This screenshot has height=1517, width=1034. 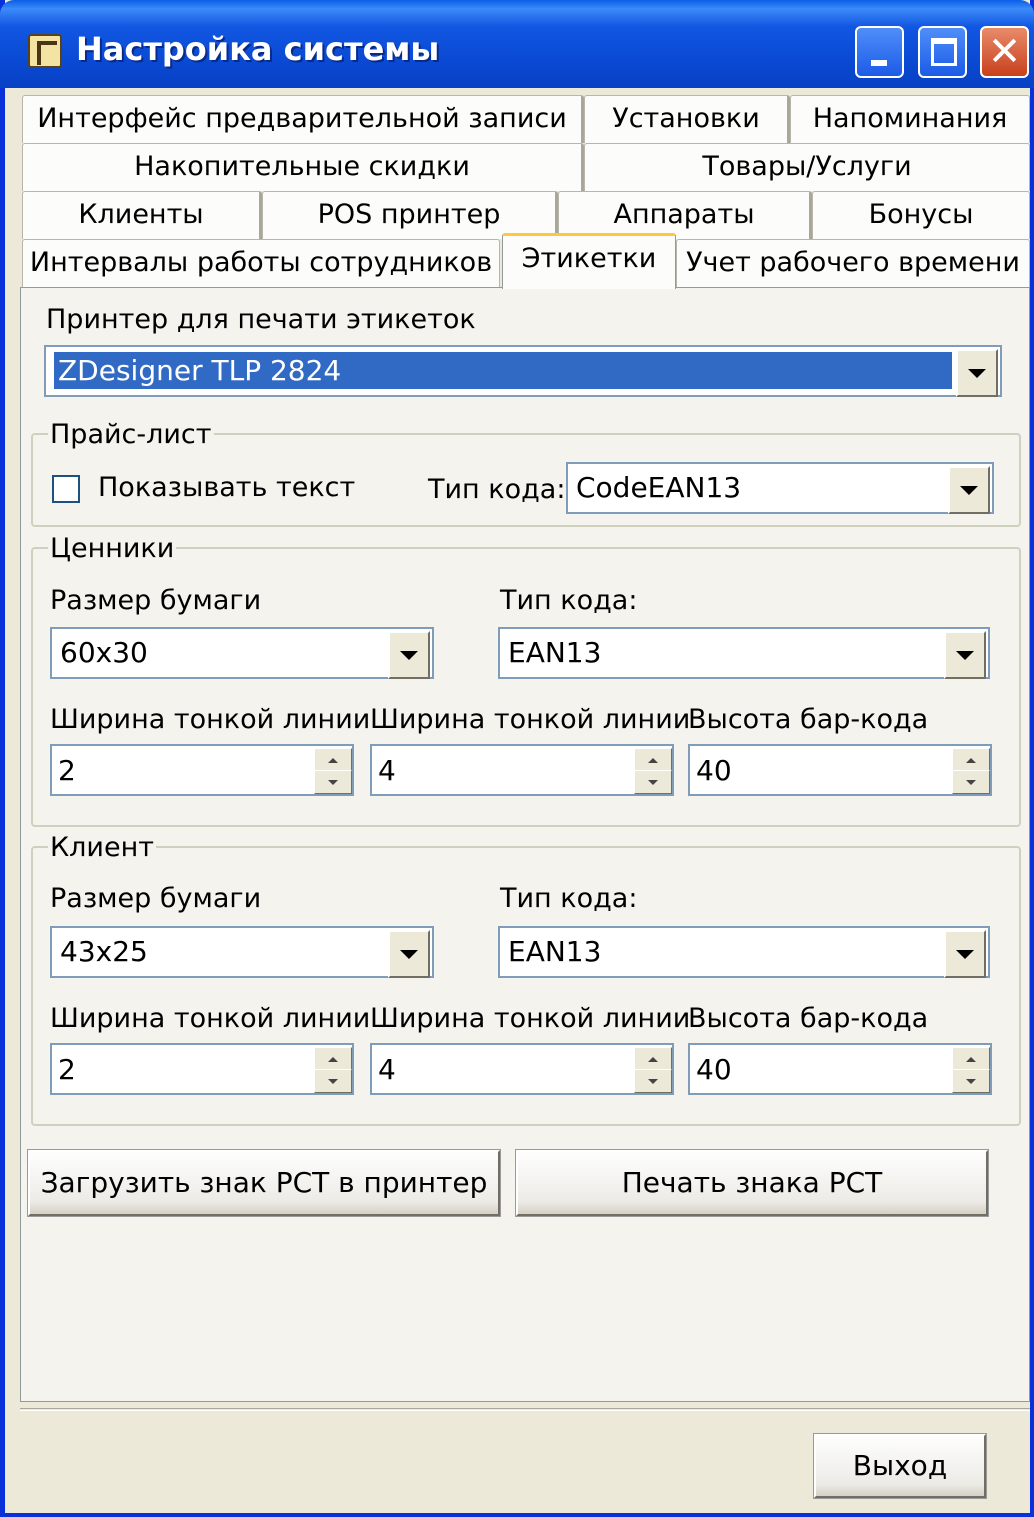 What do you see at coordinates (685, 215) in the screenshot?
I see `tab-devices: Аппараты` at bounding box center [685, 215].